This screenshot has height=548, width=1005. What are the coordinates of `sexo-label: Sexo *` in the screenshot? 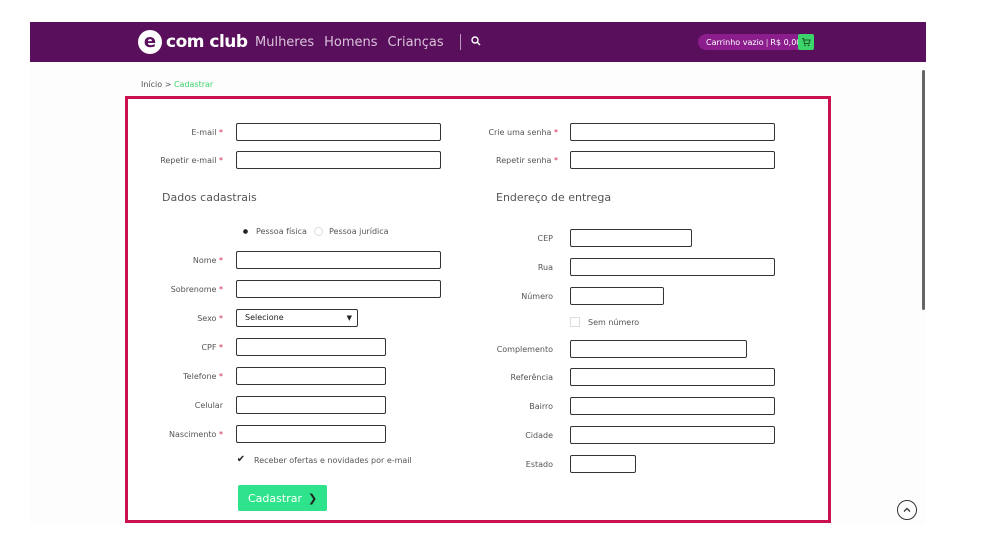 It's located at (210, 318).